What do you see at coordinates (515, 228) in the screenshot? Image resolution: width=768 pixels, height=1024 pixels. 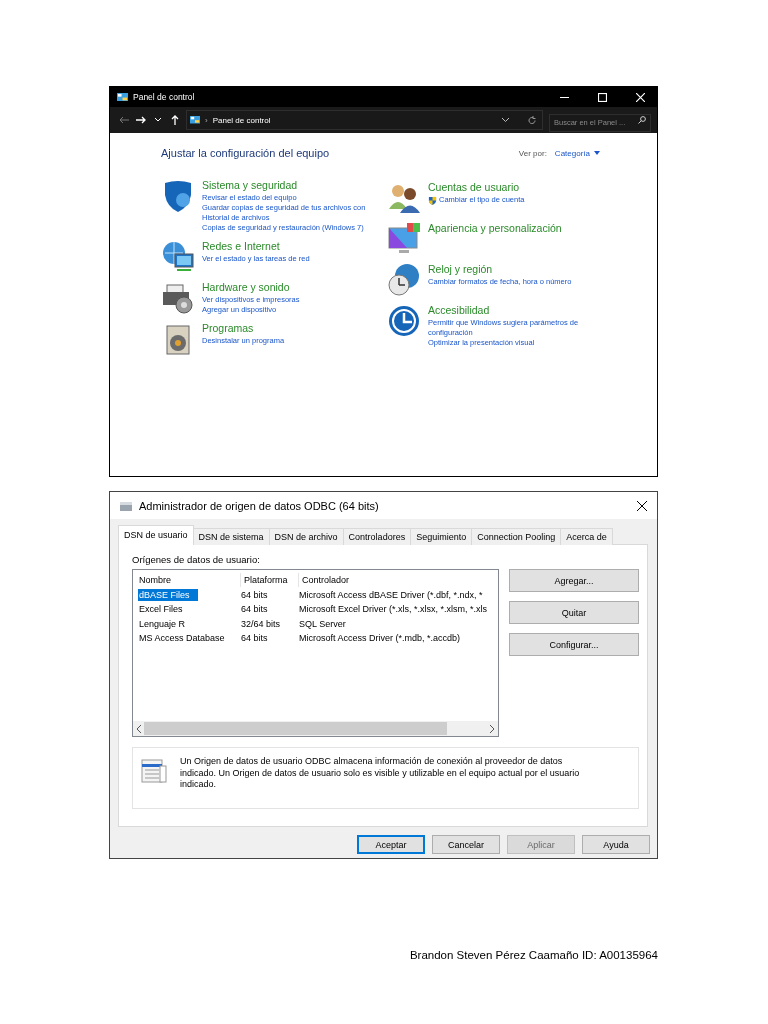 I see `category-title-link: Apariencia y personalización` at bounding box center [515, 228].